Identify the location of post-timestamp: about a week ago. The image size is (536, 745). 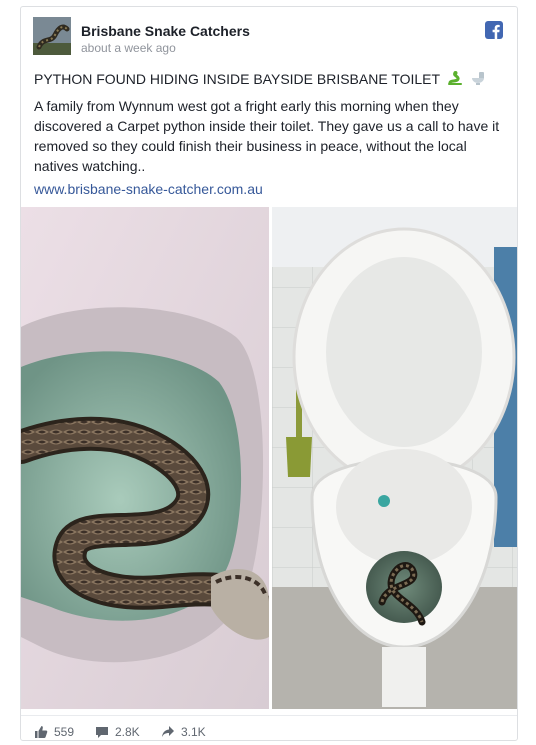
(128, 48).